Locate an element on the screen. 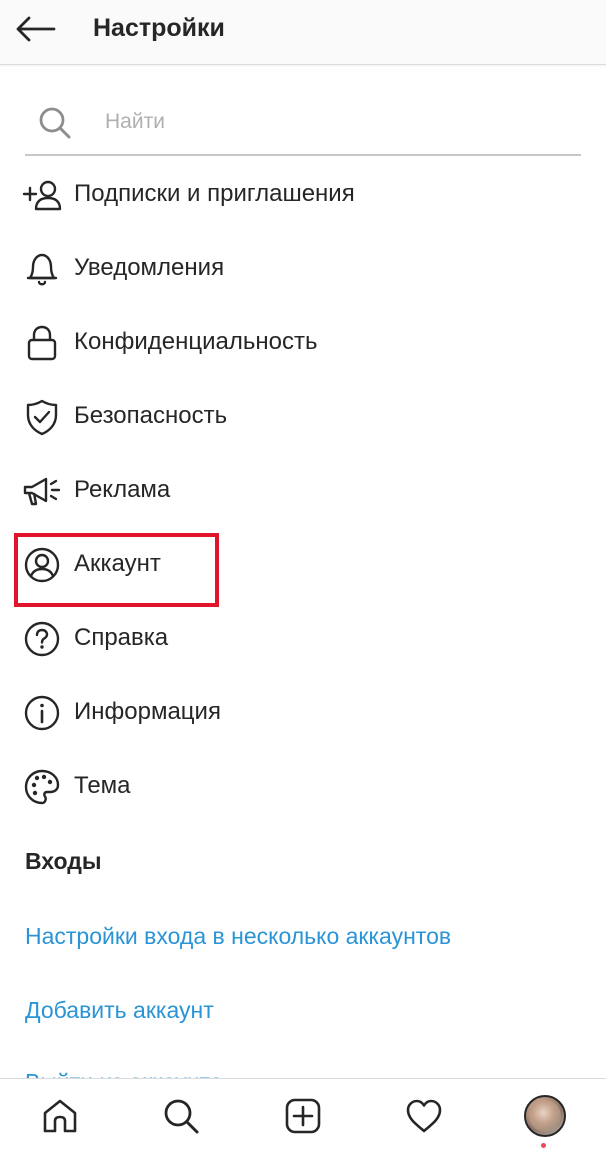 Image resolution: width=606 pixels, height=1153 pixels. heart-icon is located at coordinates (424, 1116).